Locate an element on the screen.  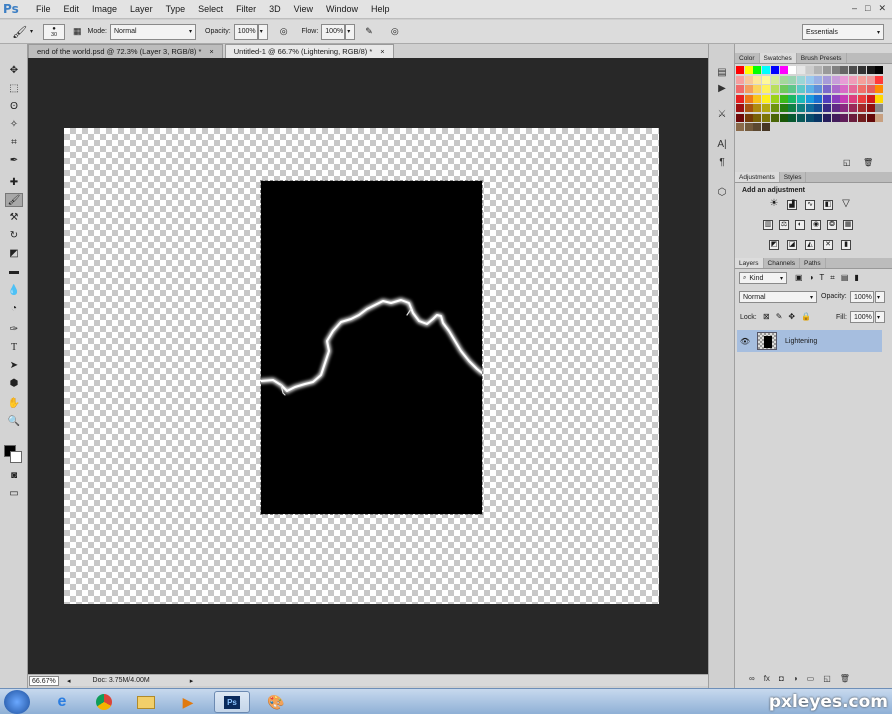
taskbar-explorer-button is located at coordinates (146, 702).